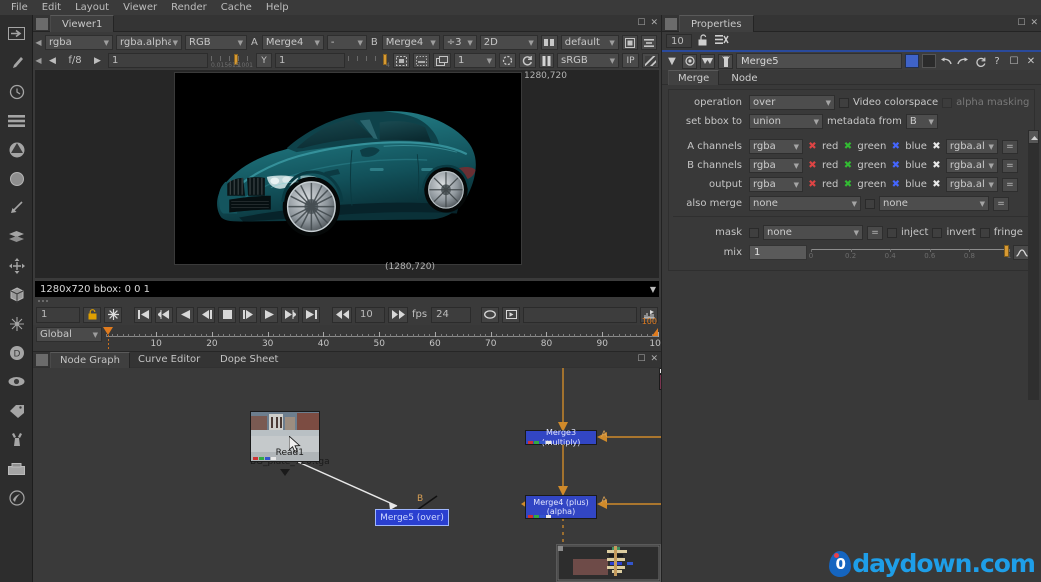 The height and width of the screenshot is (582, 1041). Describe the element at coordinates (69, 334) in the screenshot. I see `timeline-scope-select: Global ▼` at that location.